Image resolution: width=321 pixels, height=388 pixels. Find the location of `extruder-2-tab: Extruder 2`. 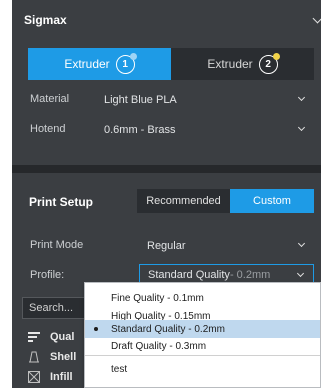

extruder-2-tab: Extruder 2 is located at coordinates (242, 64).